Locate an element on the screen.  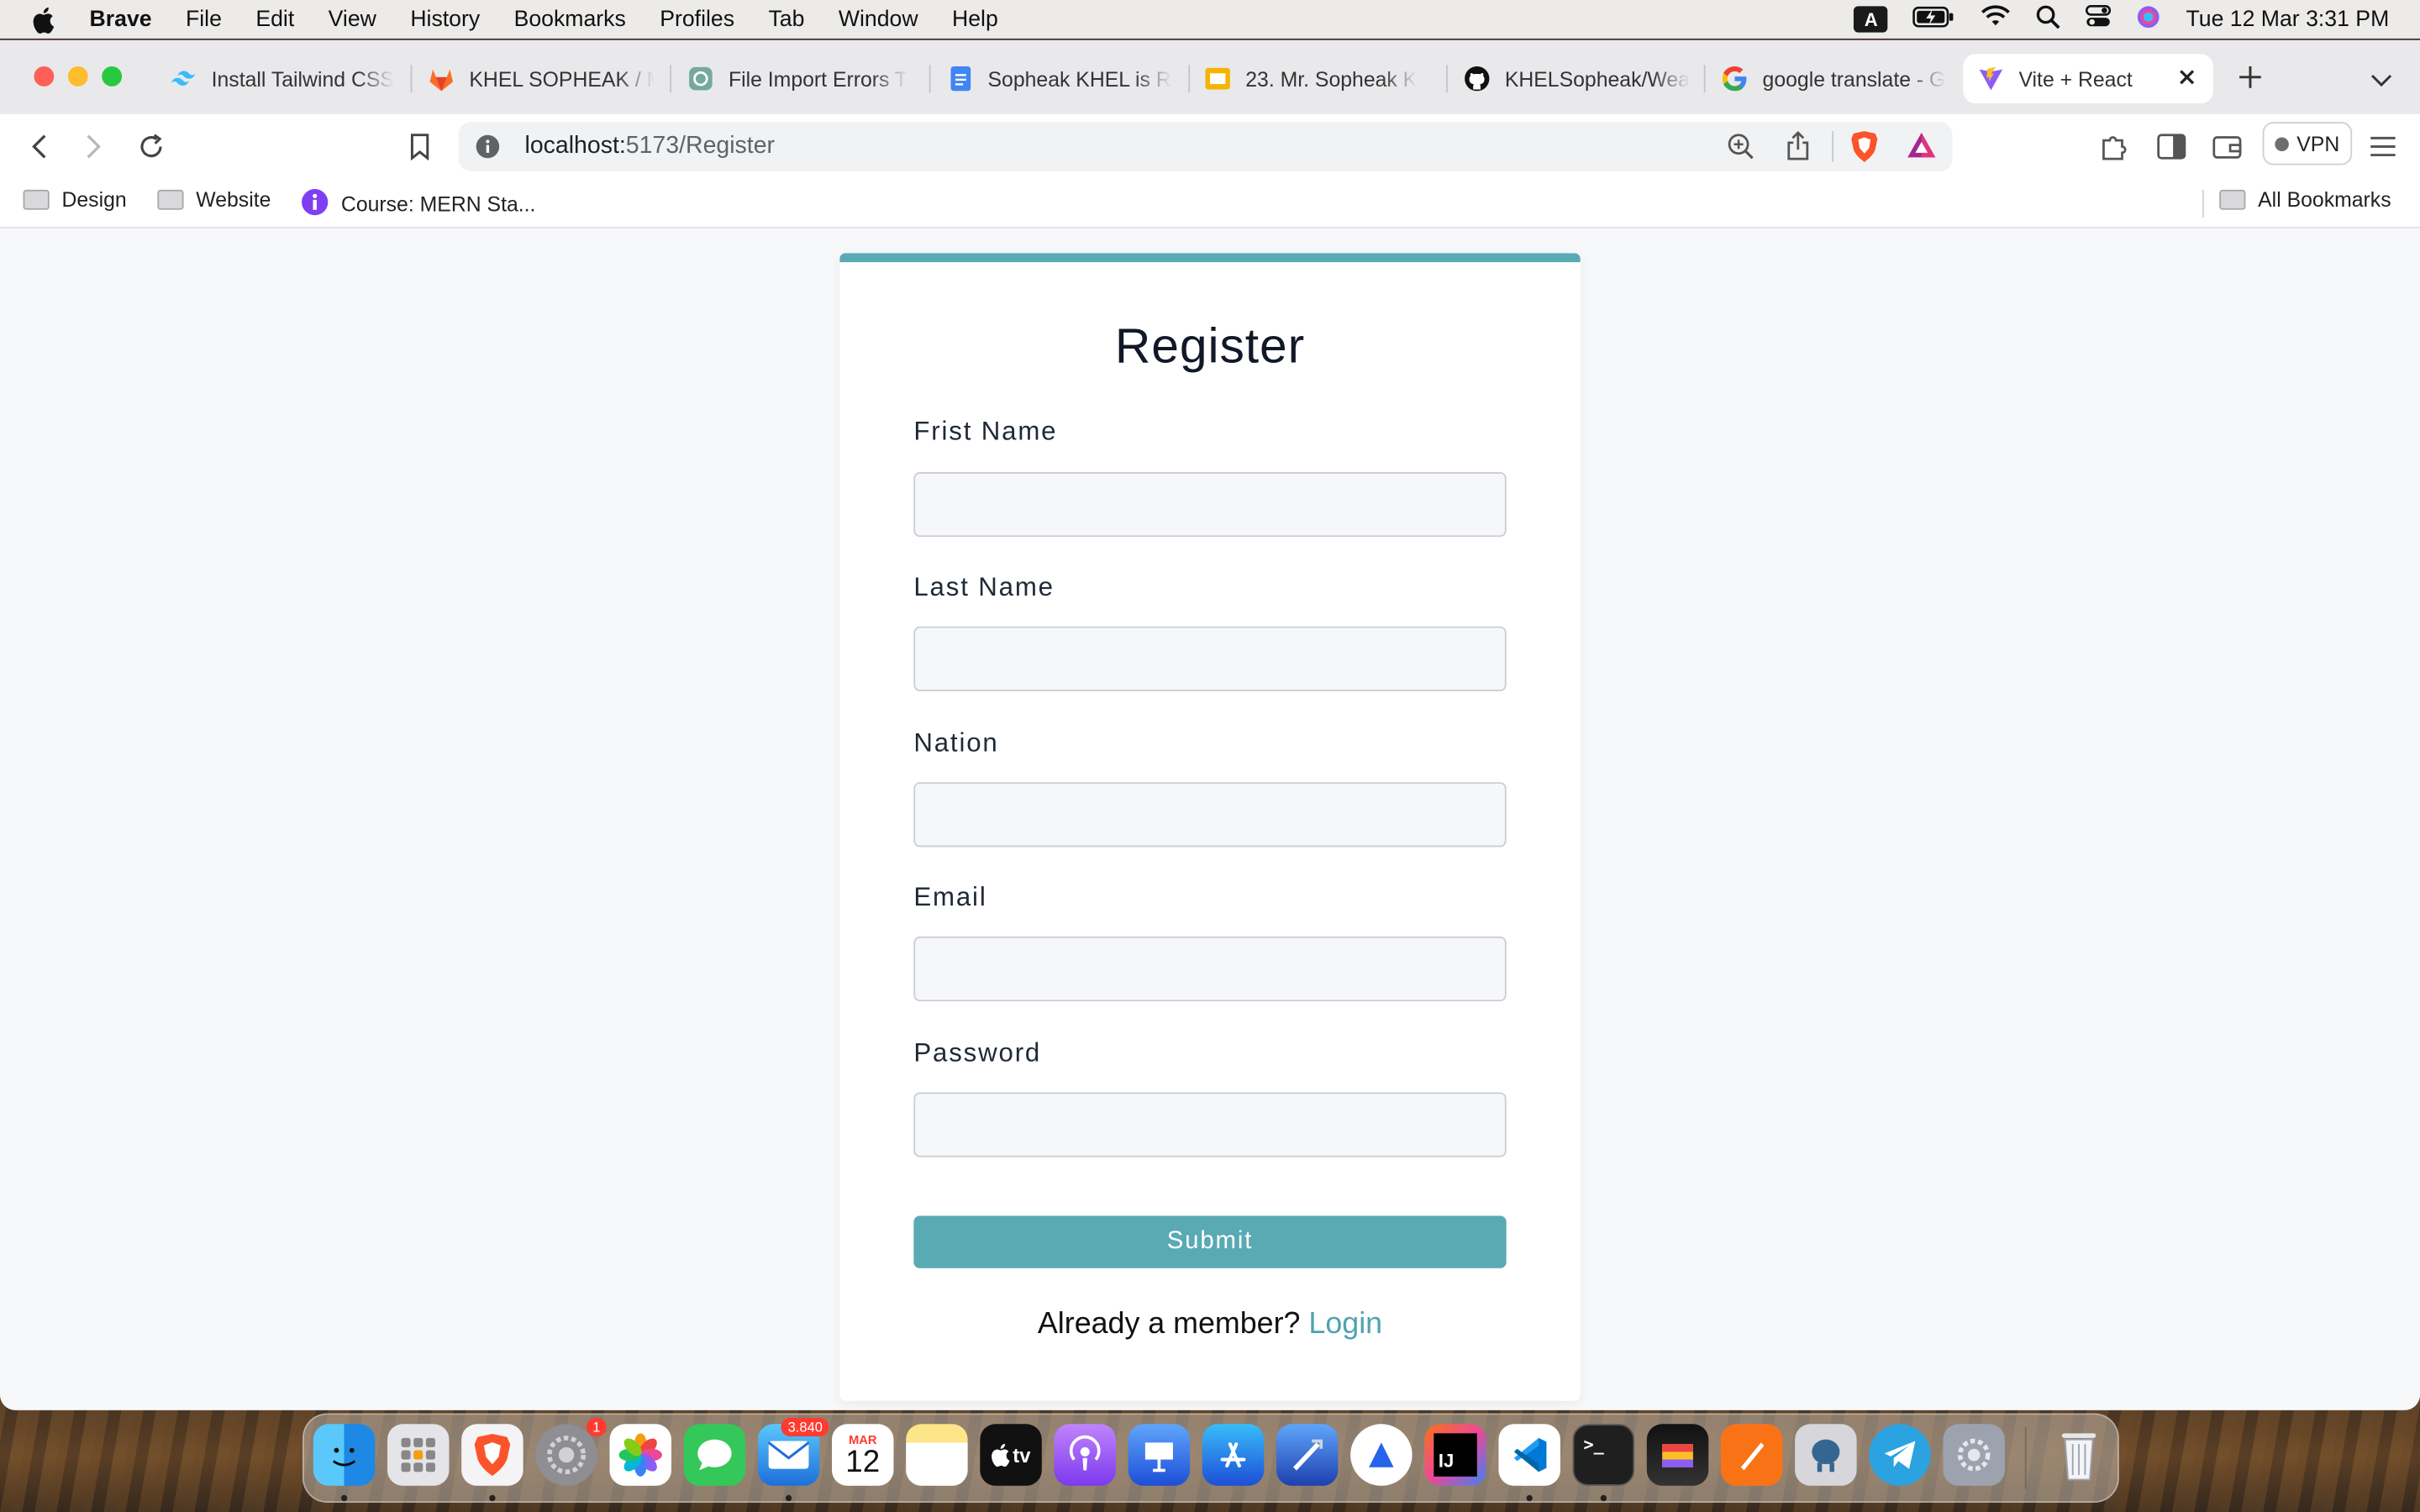
menu-bookmarks: Bookmarks is located at coordinates (570, 19).